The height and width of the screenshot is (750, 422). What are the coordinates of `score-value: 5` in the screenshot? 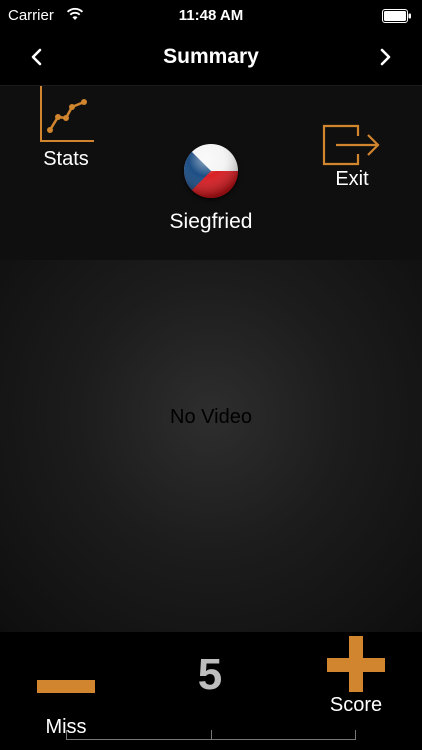 It's located at (210, 674).